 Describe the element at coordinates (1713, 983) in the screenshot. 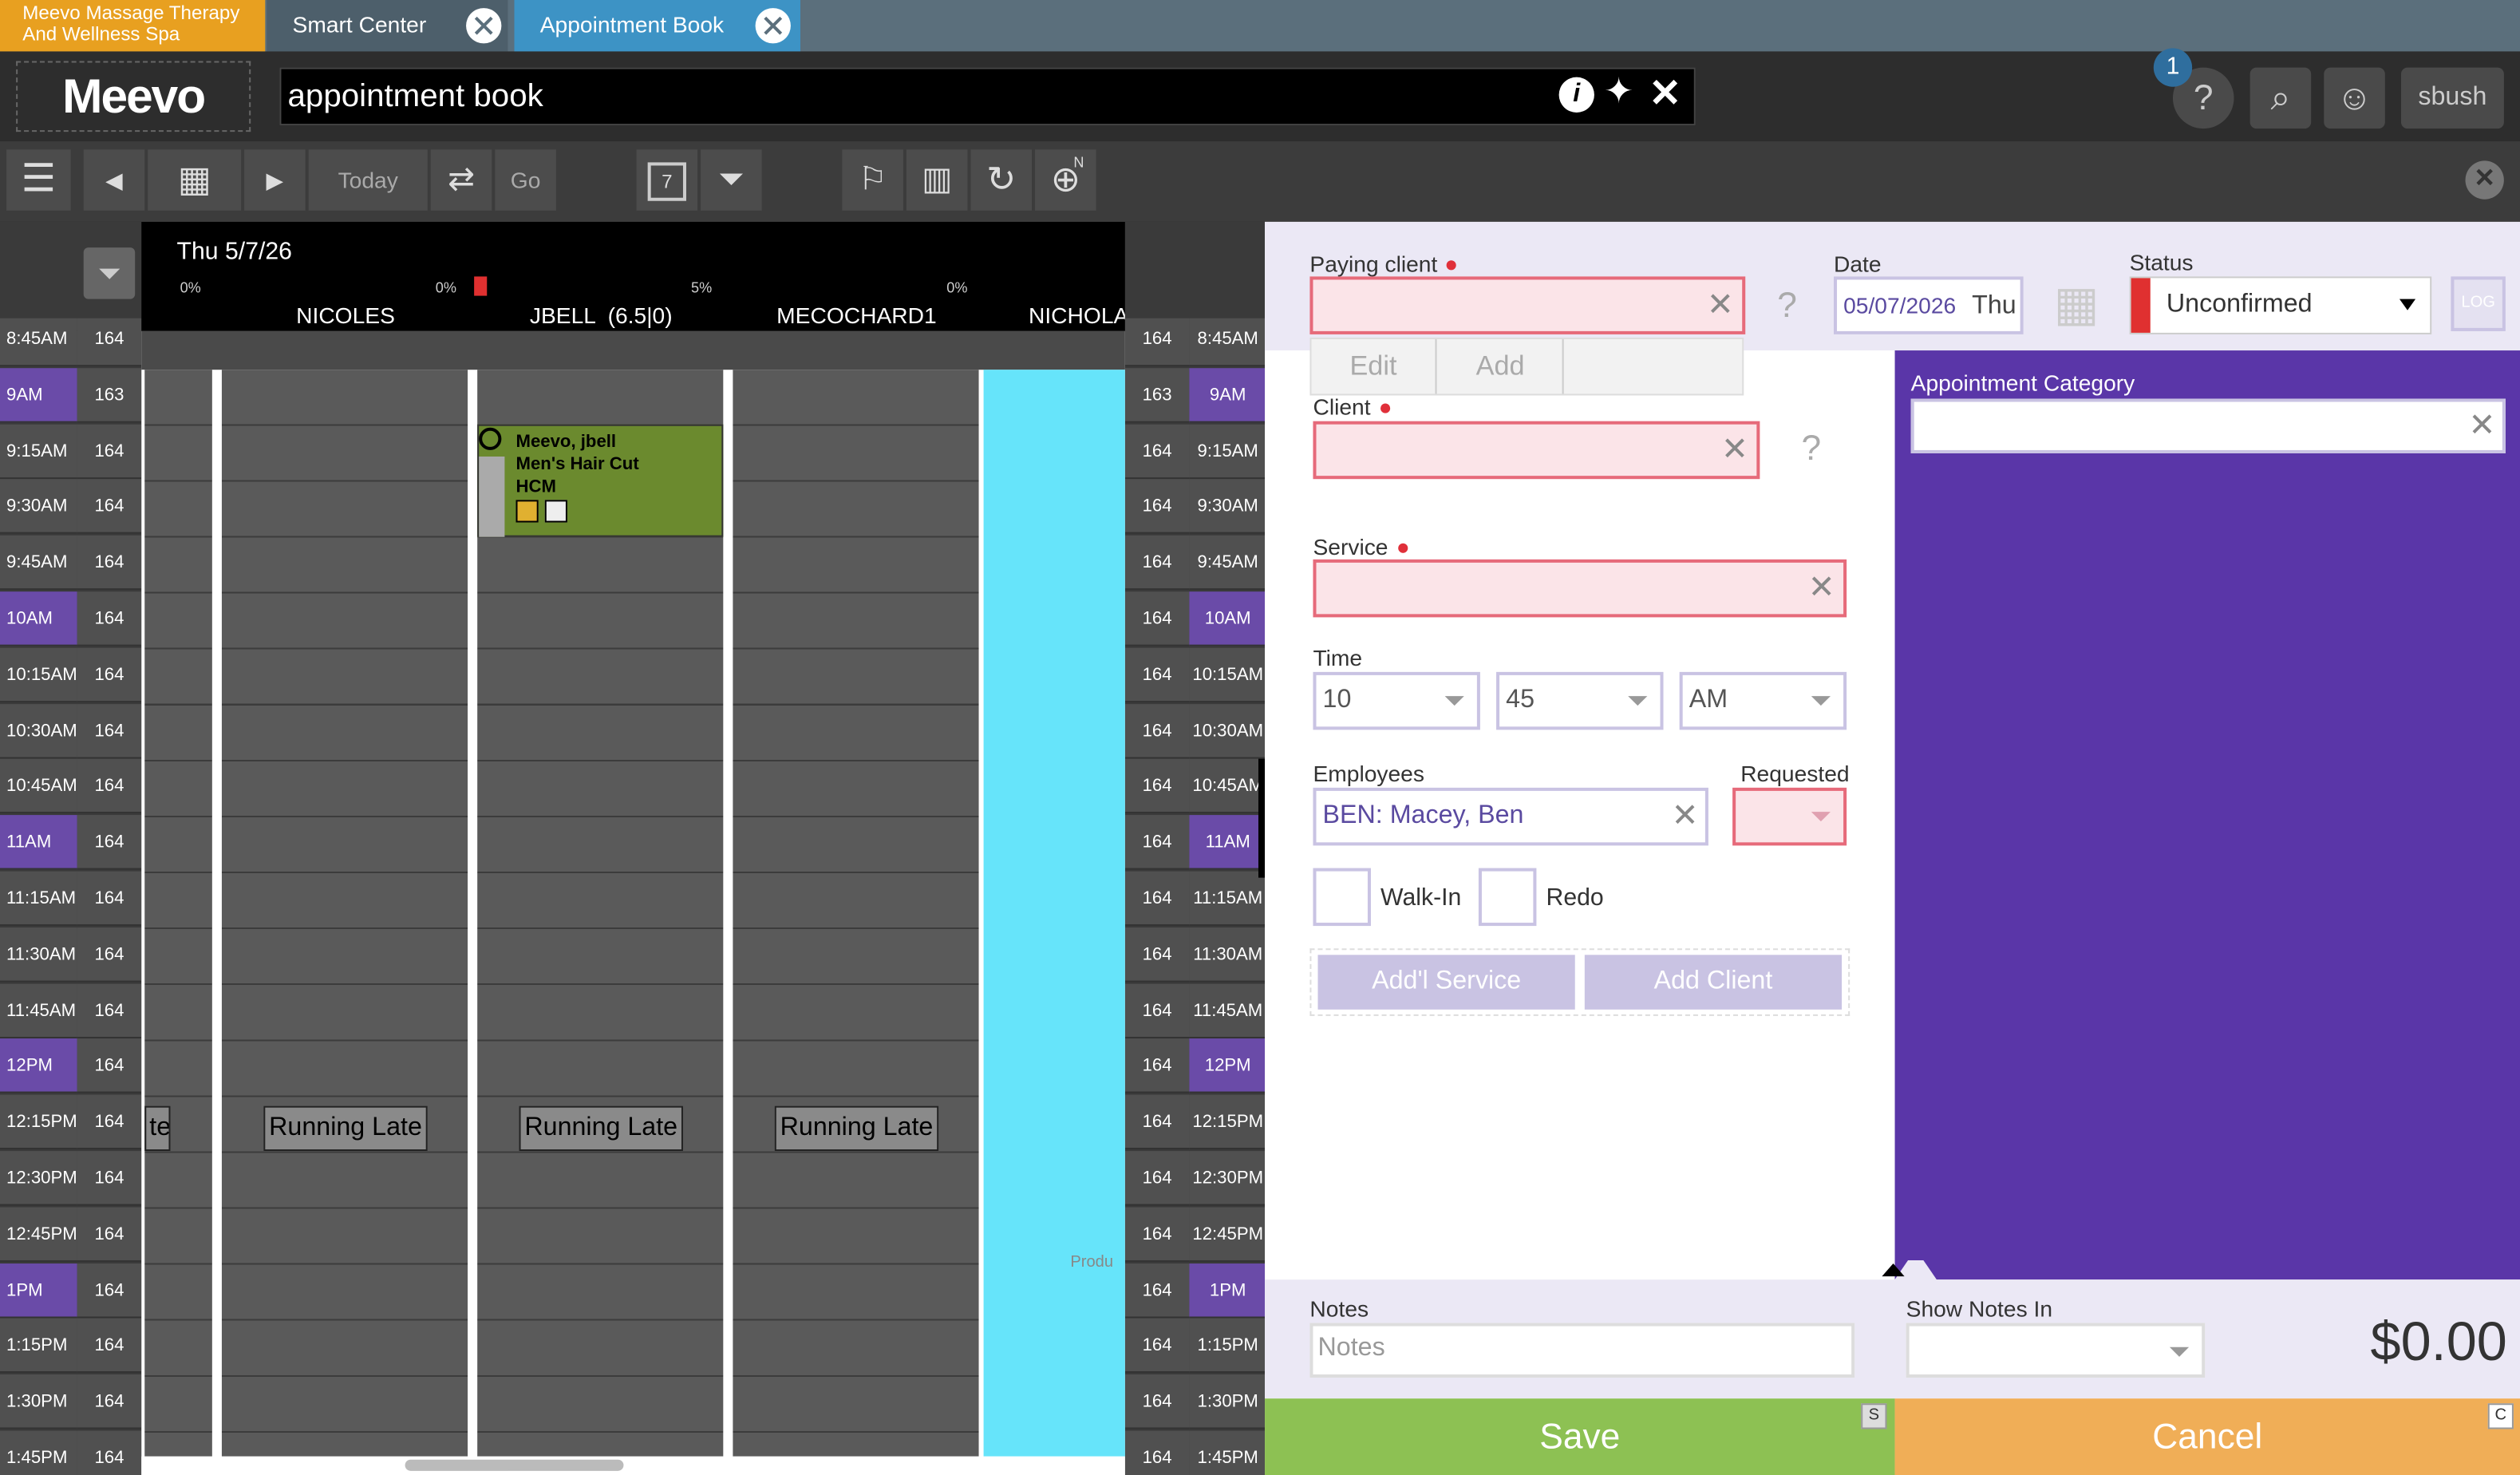

I see `add-client-button: Add Client` at that location.